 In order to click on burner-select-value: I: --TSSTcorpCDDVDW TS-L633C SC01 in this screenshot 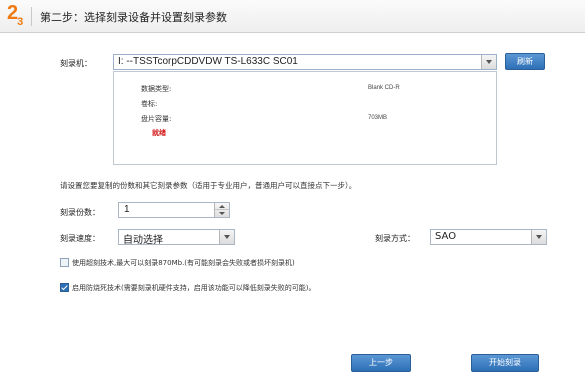, I will do `click(208, 61)`.